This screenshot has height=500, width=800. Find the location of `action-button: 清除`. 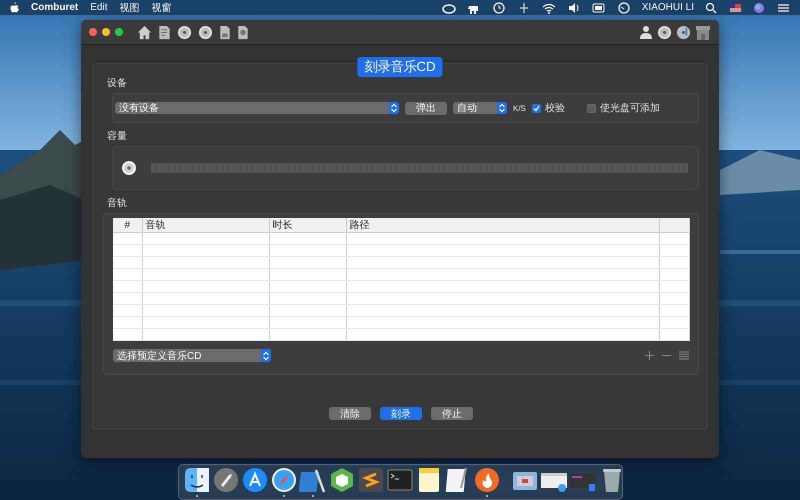

action-button: 清除 is located at coordinates (350, 413).